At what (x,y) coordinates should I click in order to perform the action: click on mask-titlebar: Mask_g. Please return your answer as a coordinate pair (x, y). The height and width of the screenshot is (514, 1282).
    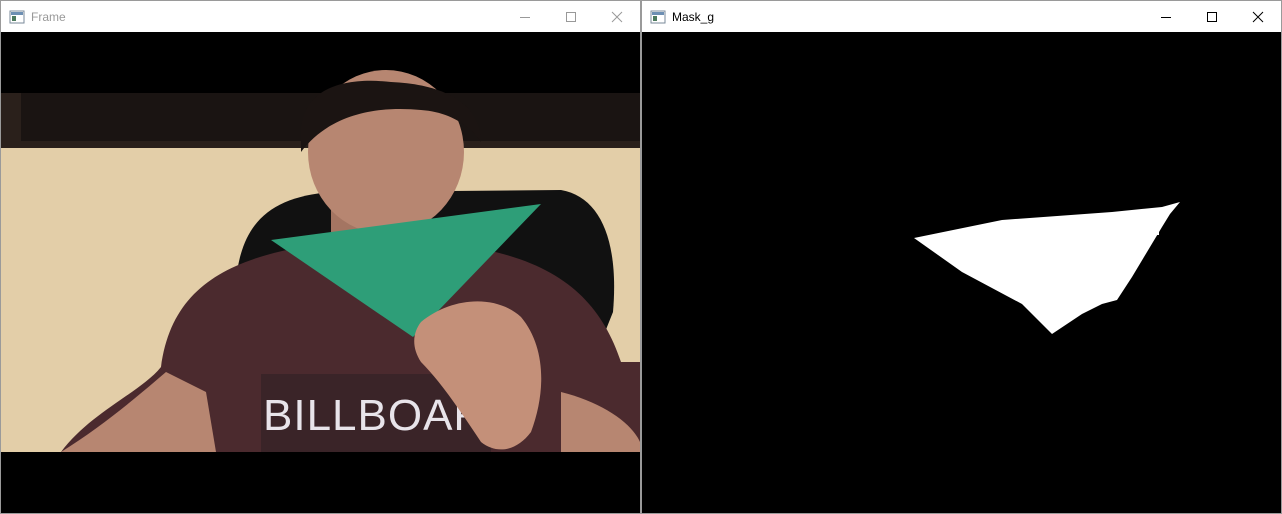
    Looking at the image, I should click on (961, 16).